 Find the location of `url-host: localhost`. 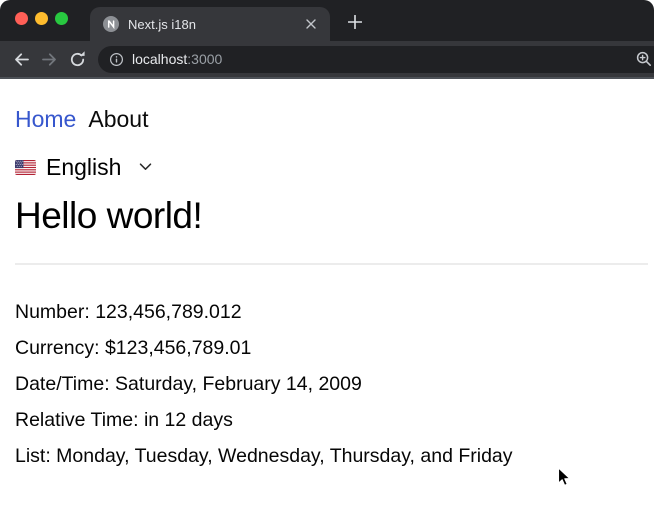

url-host: localhost is located at coordinates (160, 59).